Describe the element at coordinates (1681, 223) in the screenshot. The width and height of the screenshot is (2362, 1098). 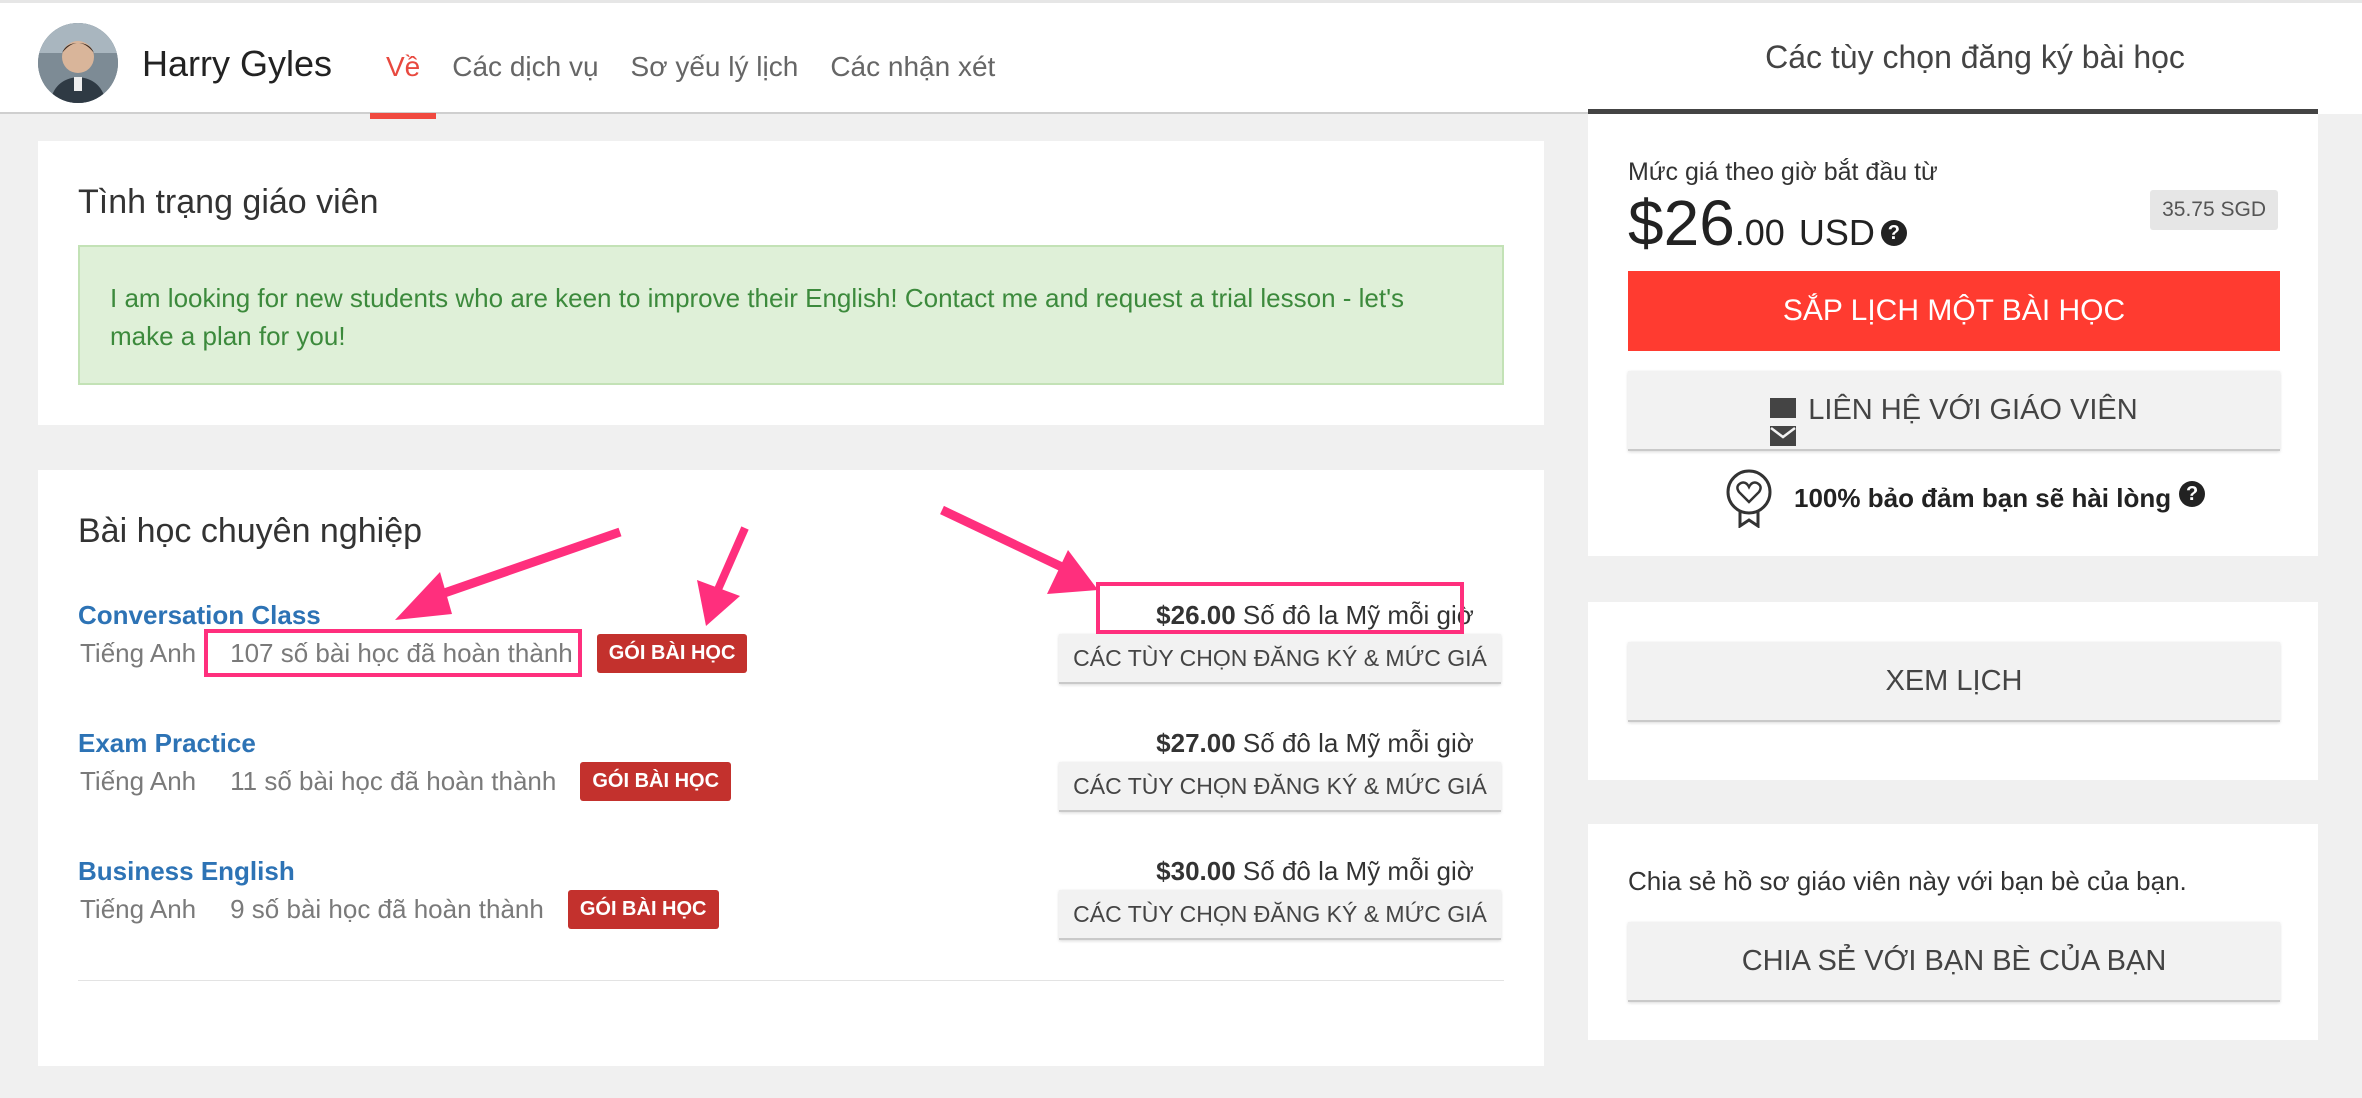
I see `price-dollars: $26` at that location.